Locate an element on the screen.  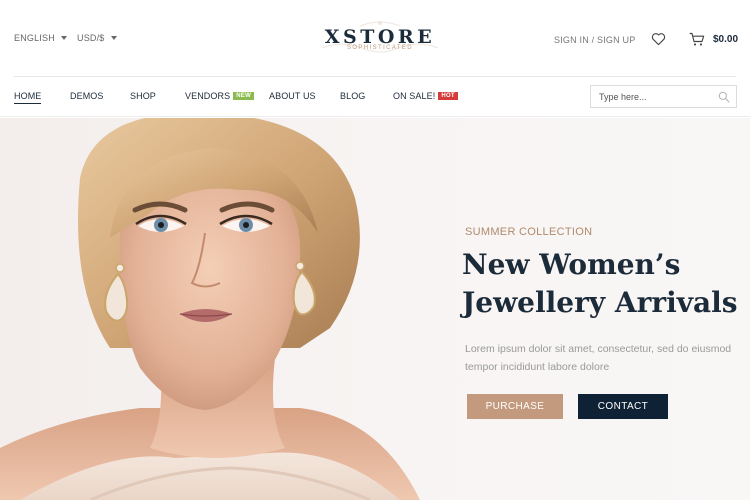
logo-subtitle: SOPHISTICATED is located at coordinates (380, 48).